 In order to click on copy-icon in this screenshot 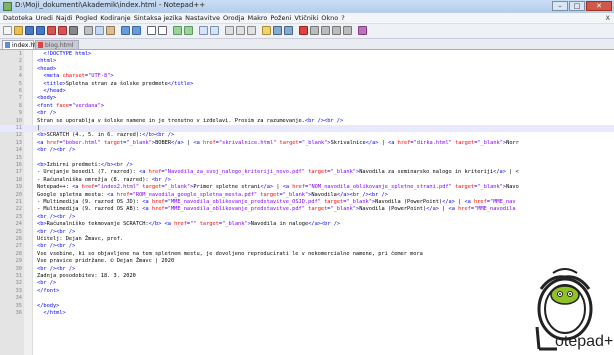, I will do `click(99, 30)`.